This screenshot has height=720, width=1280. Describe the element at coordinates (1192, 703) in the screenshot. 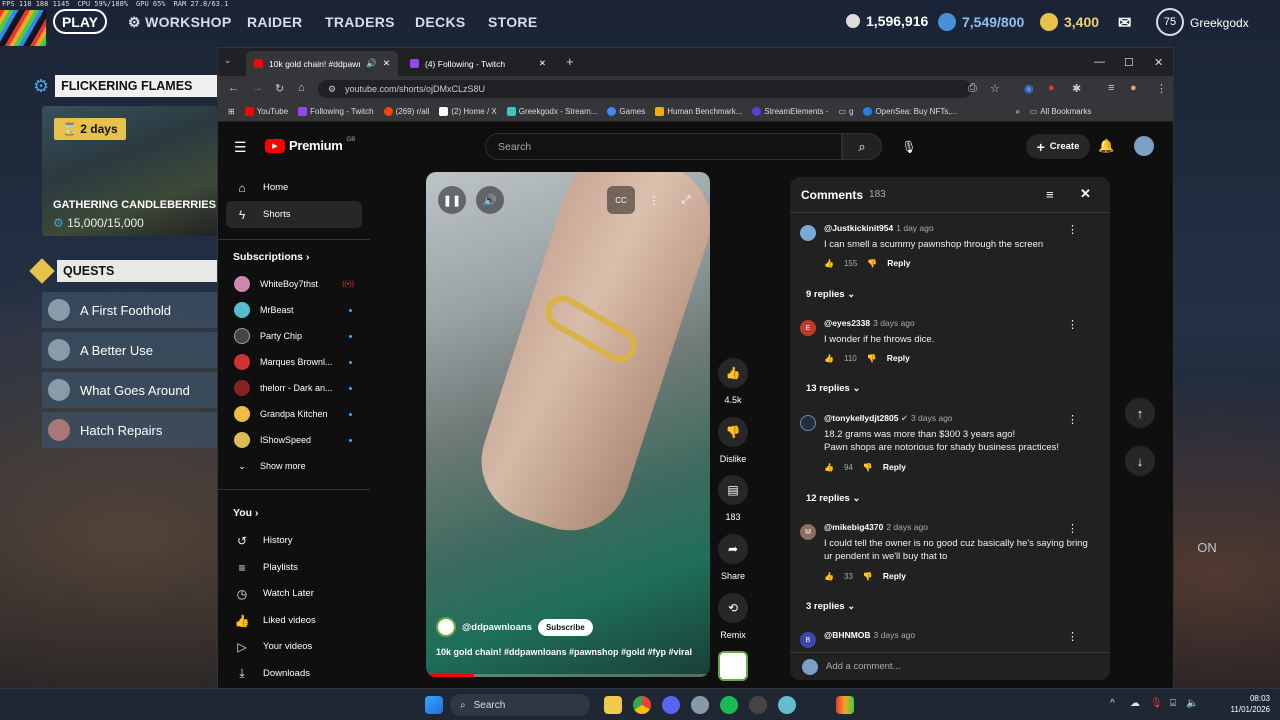

I see `volume-icon: 🔈` at that location.